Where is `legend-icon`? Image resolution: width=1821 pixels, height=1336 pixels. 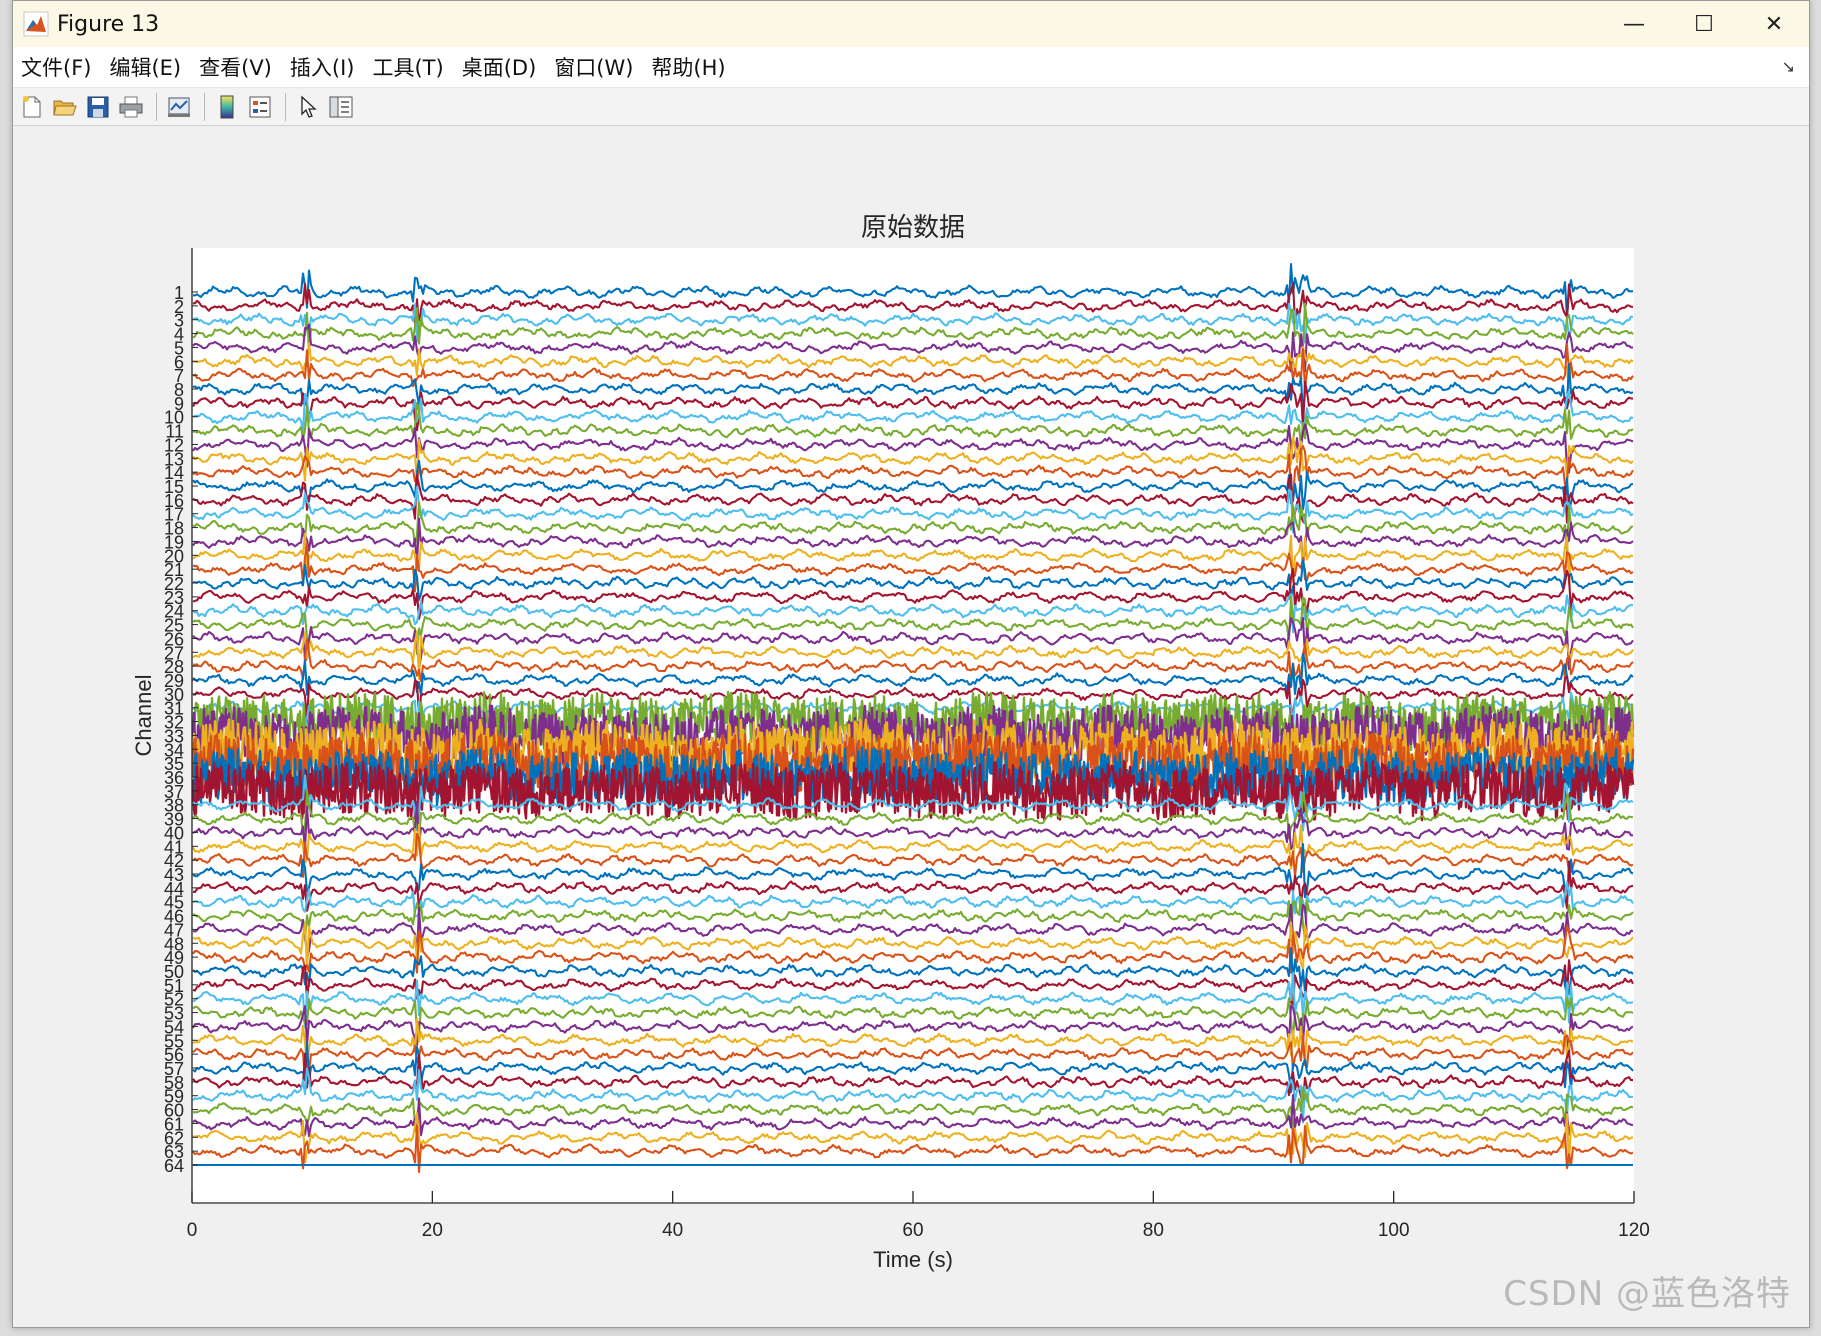
legend-icon is located at coordinates (260, 107).